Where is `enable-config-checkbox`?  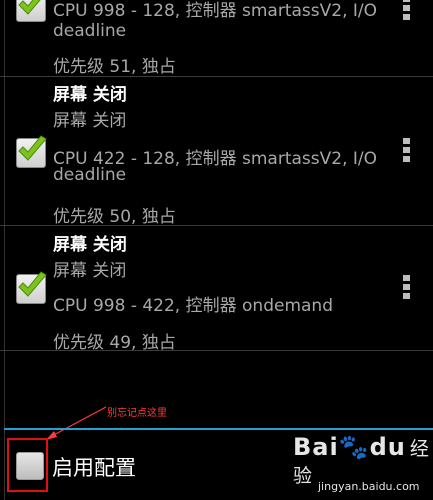 enable-config-checkbox is located at coordinates (30, 466).